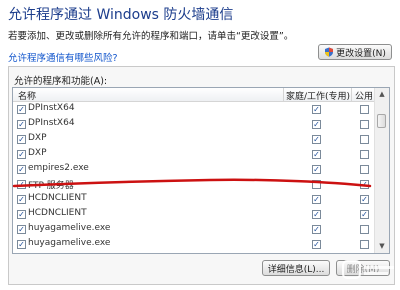 This screenshot has width=400, height=290. Describe the element at coordinates (51, 186) in the screenshot. I see `program-name: FTP 服务器` at that location.